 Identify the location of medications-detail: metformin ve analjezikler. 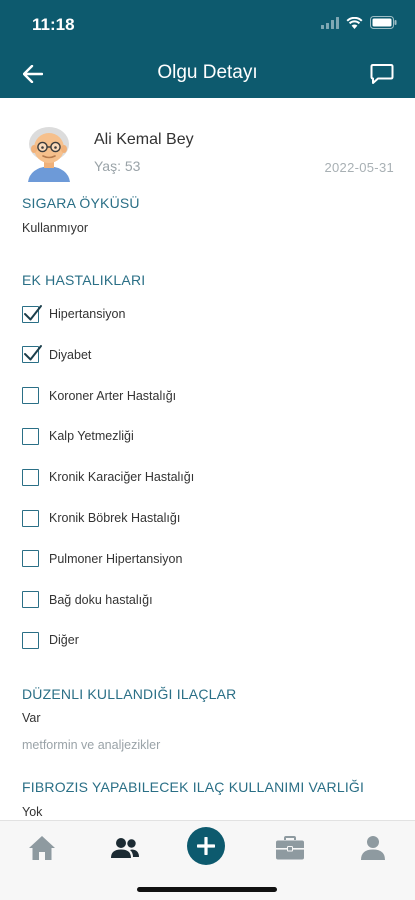
(91, 745).